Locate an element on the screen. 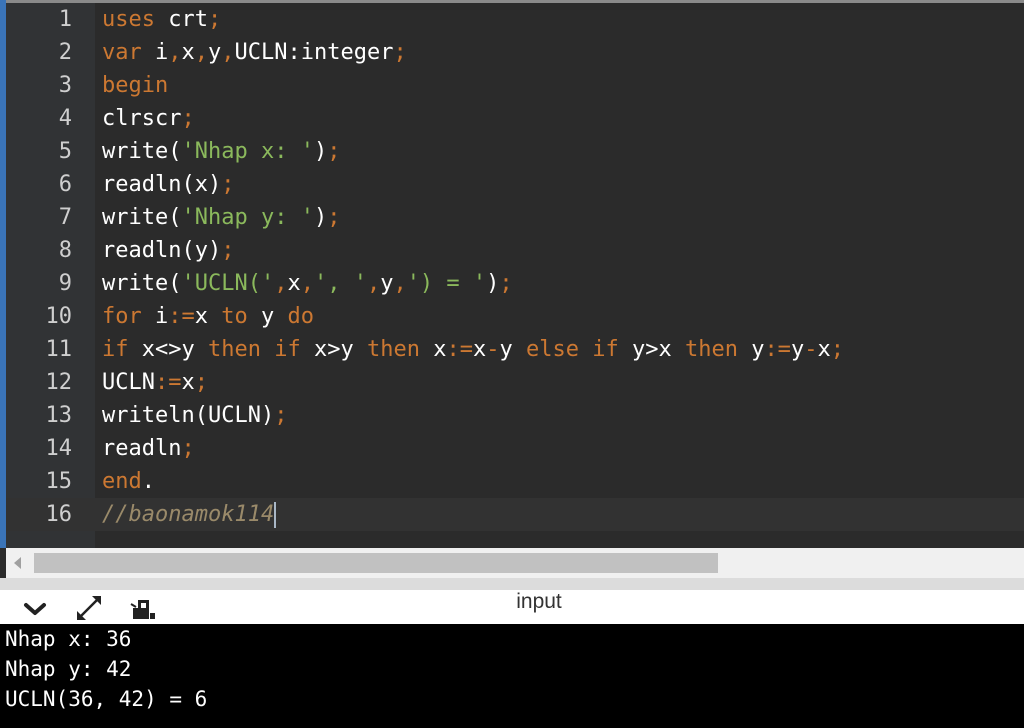  code-text: UCLN:=x; is located at coordinates (155, 382).